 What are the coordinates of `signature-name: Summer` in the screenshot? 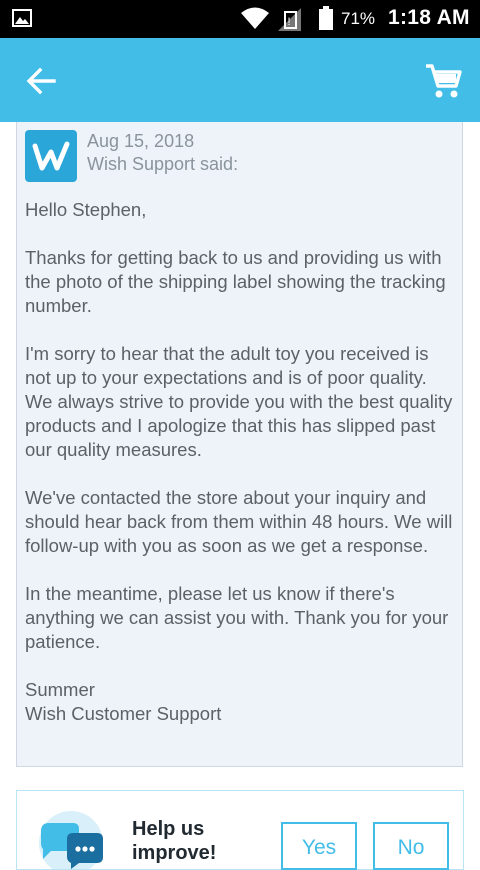 It's located at (60, 689).